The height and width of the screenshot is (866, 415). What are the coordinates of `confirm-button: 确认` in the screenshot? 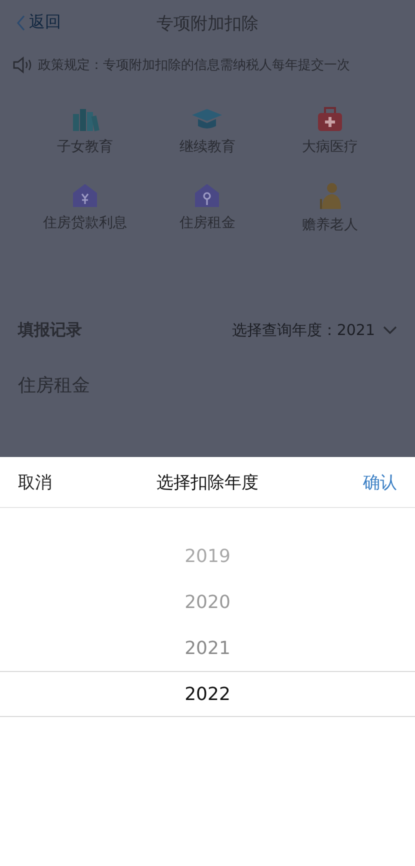 It's located at (380, 482).